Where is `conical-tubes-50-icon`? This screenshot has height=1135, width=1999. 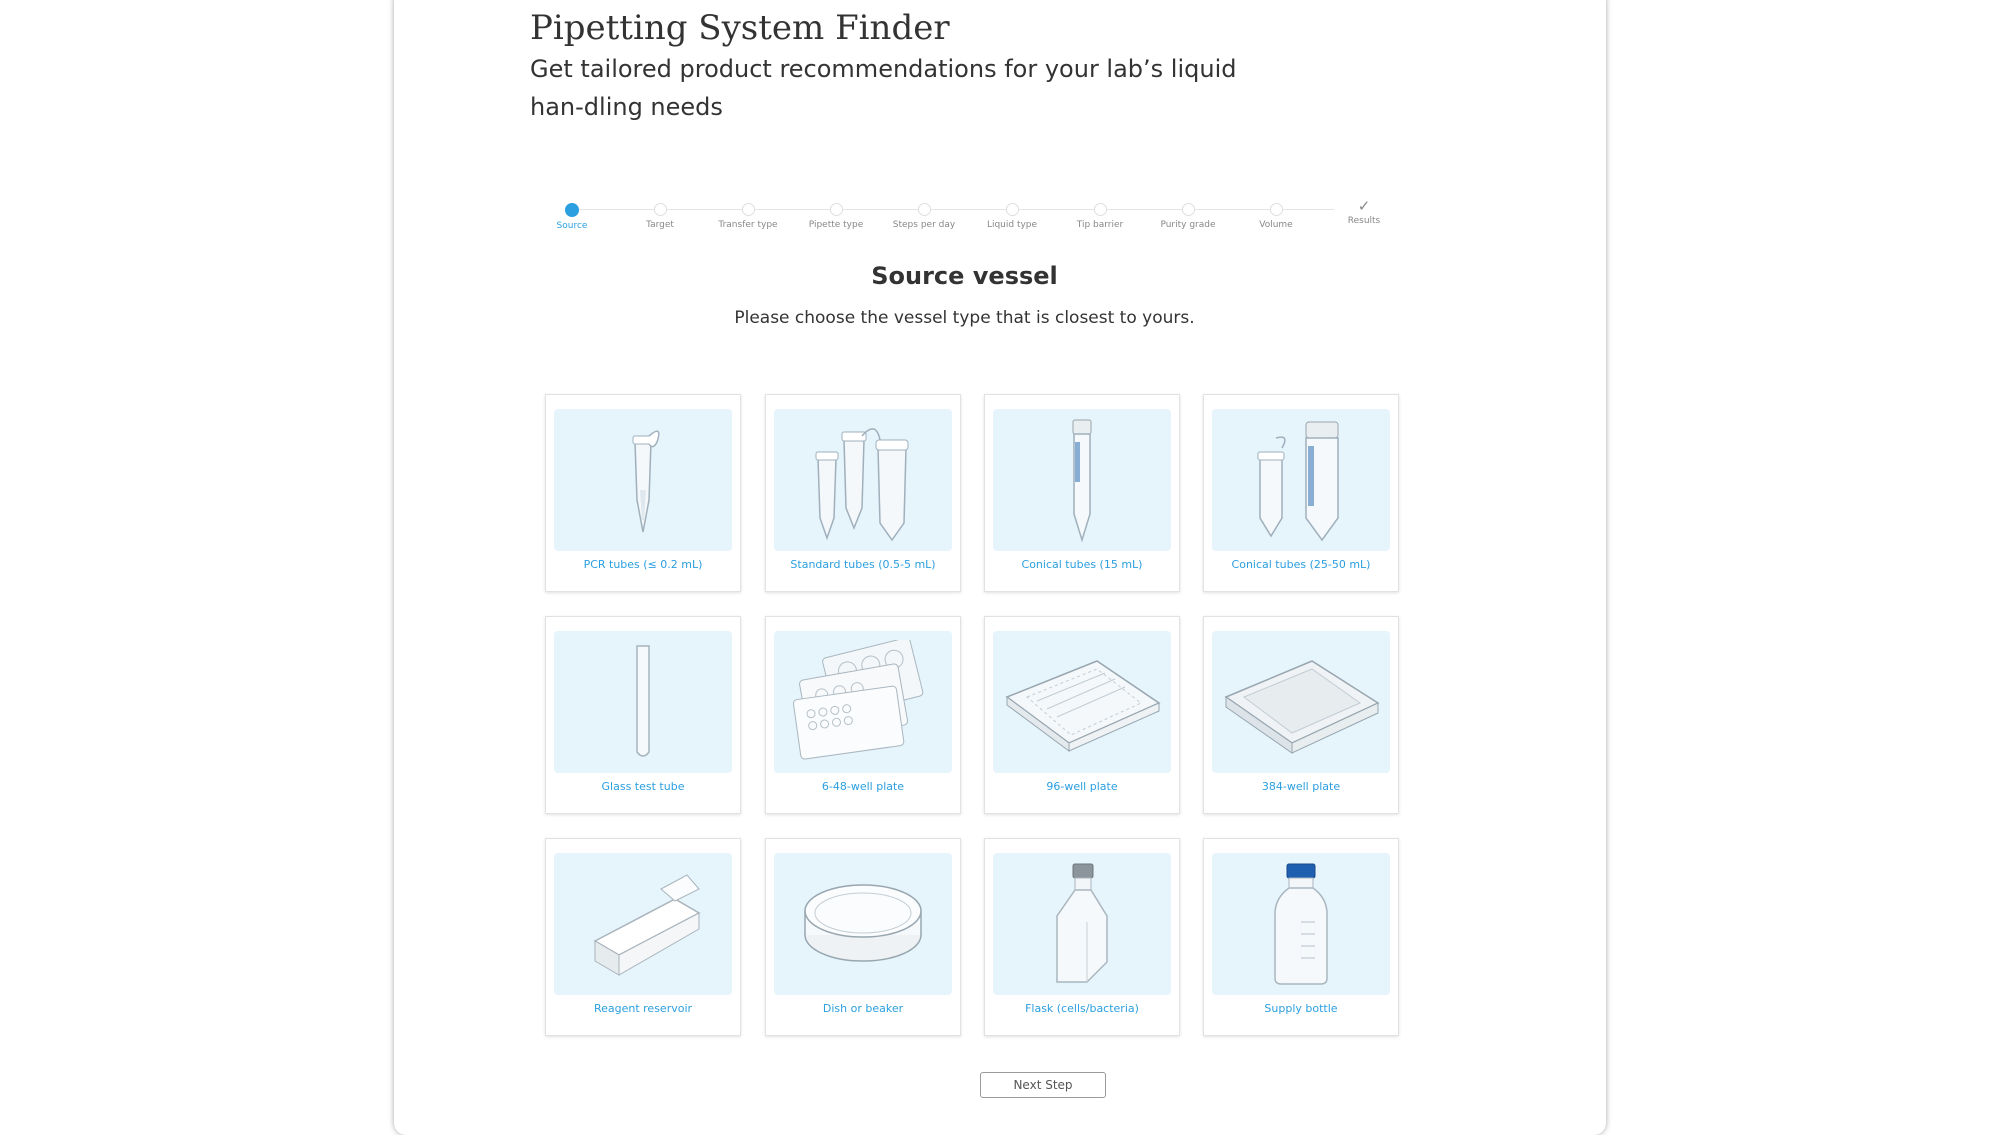 conical-tubes-50-icon is located at coordinates (1298, 481).